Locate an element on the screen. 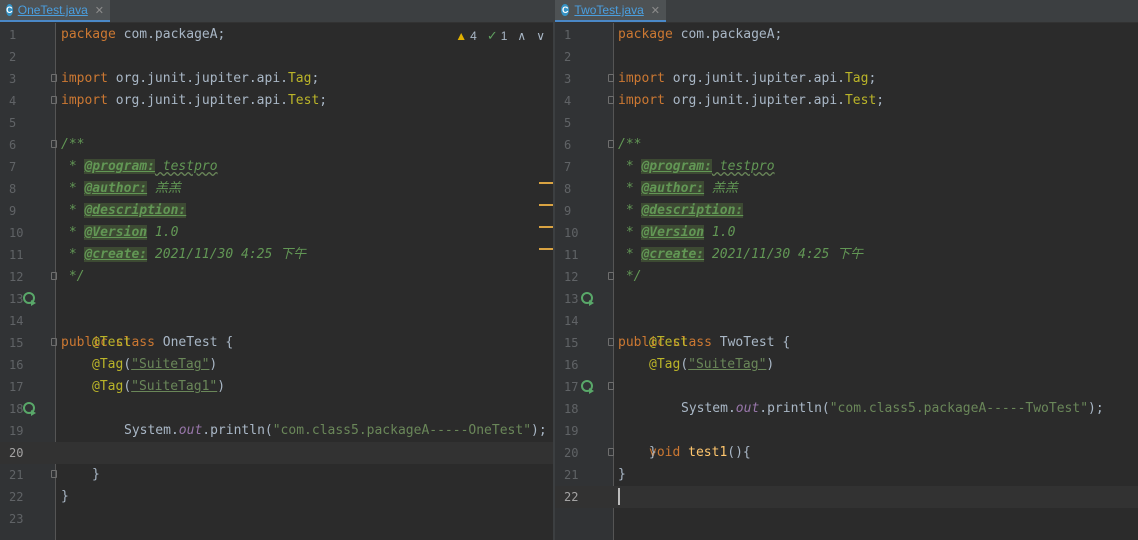  annotation: @Test is located at coordinates (669, 342).